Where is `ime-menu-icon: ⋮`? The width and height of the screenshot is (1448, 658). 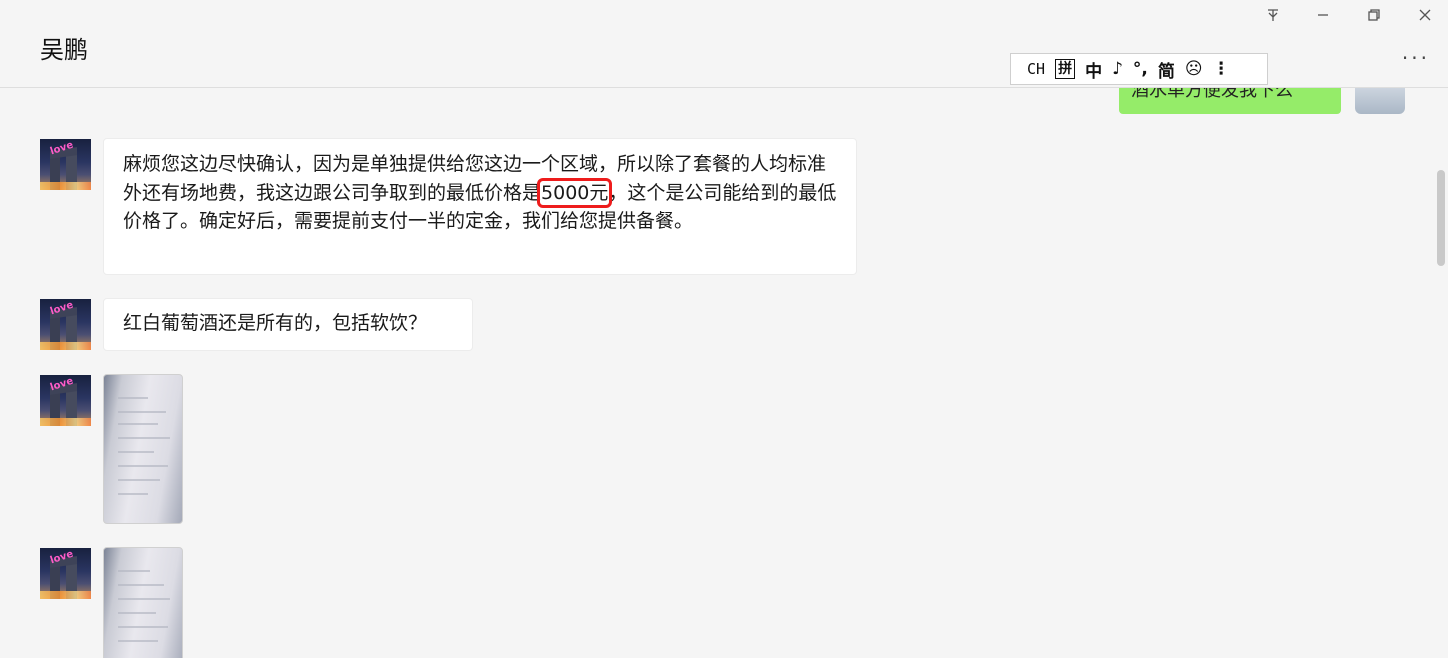
ime-menu-icon: ⋮ is located at coordinates (1221, 69).